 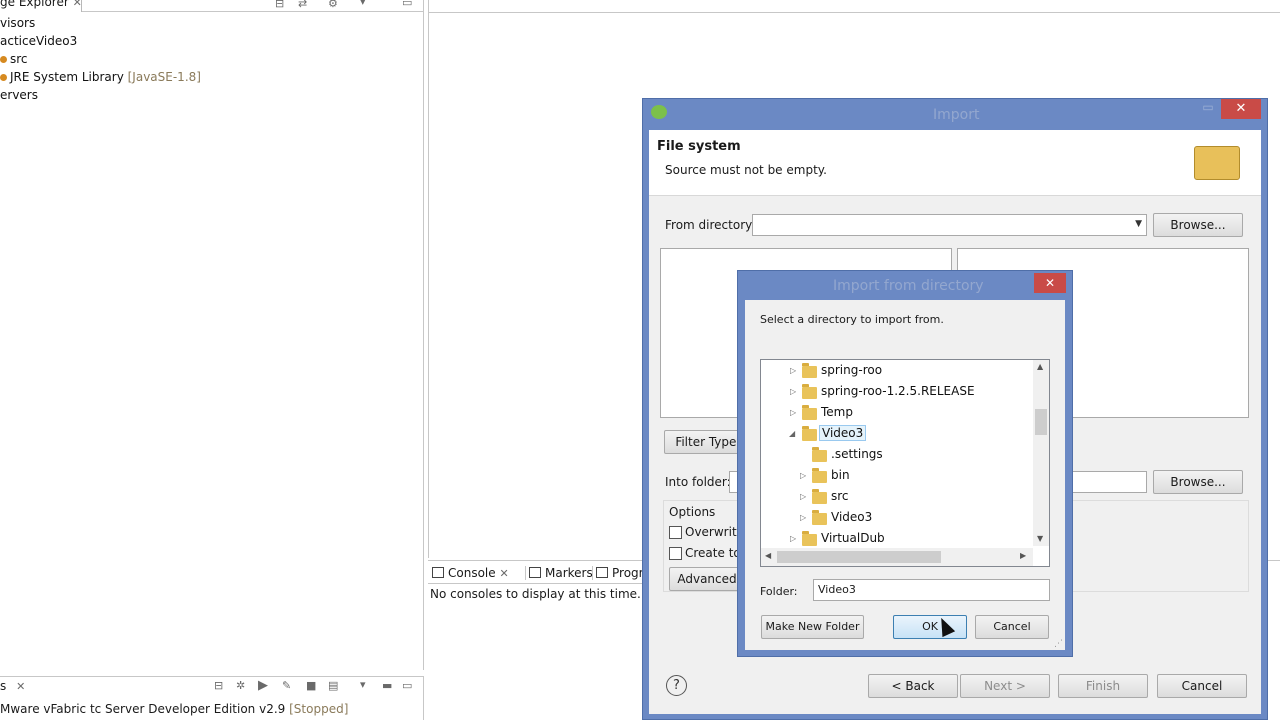 I want to click on tab-markers: Markers, so click(x=559, y=573).